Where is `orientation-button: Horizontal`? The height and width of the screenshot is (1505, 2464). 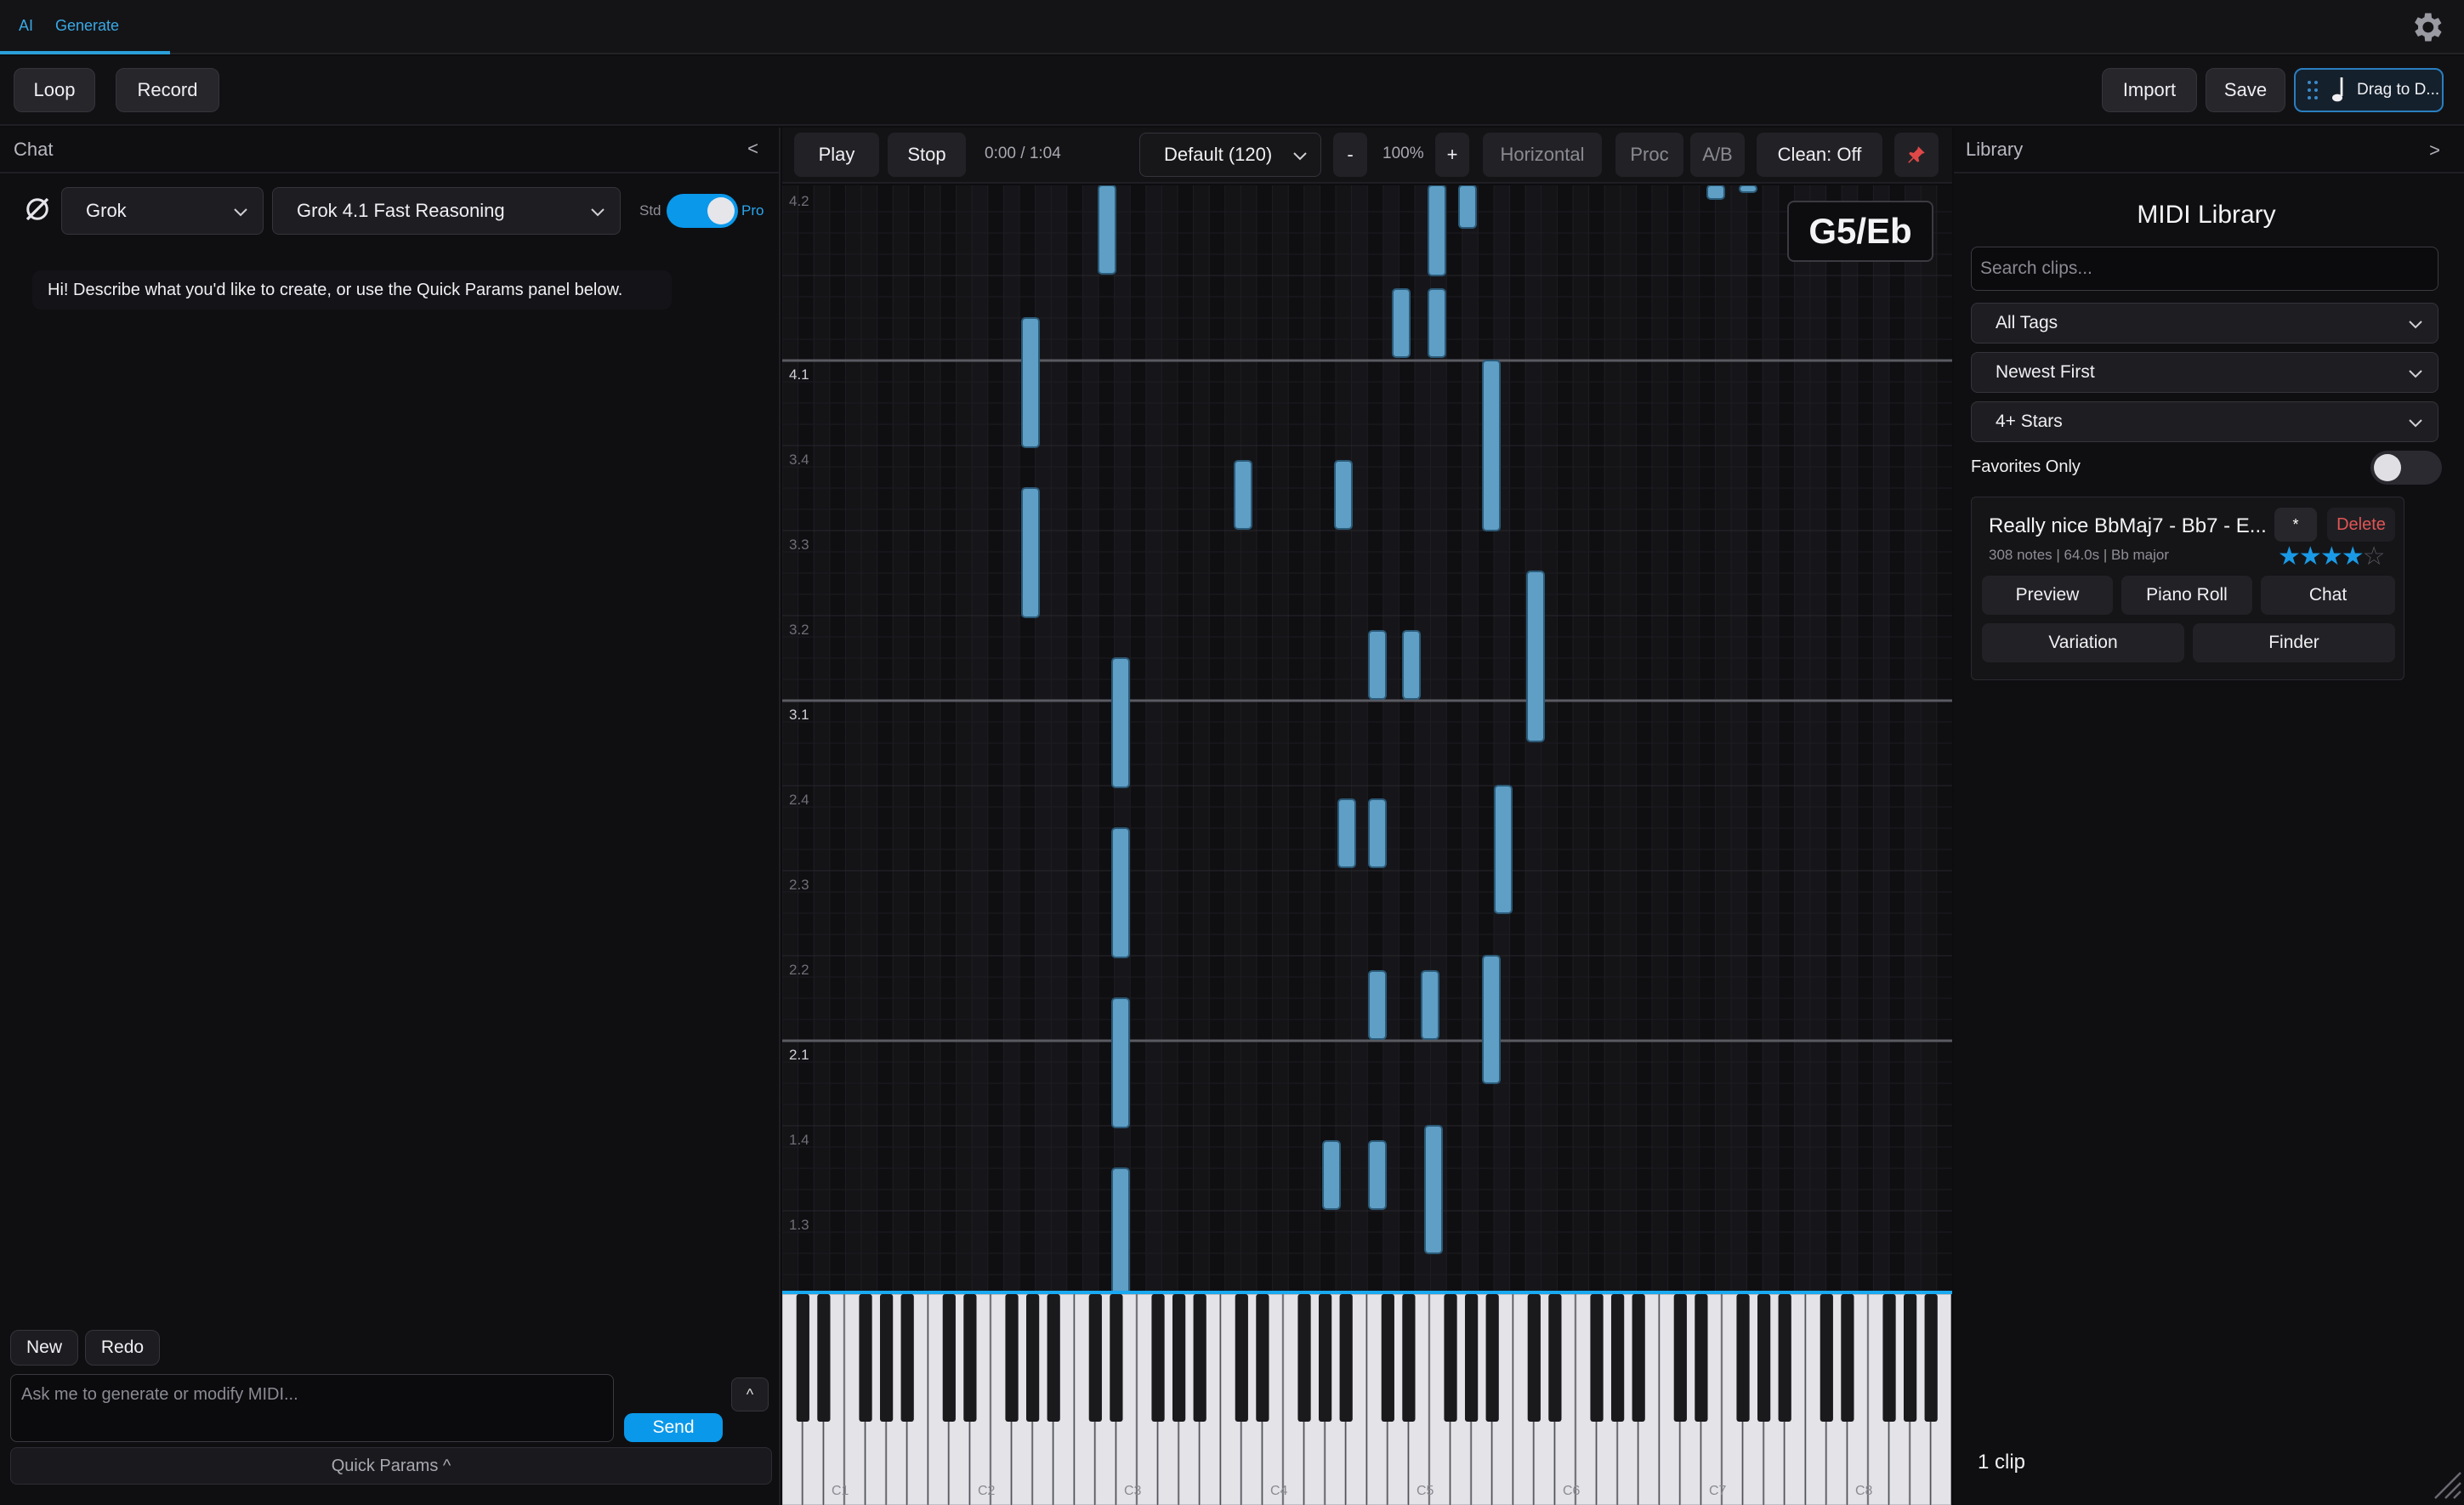 orientation-button: Horizontal is located at coordinates (1542, 155).